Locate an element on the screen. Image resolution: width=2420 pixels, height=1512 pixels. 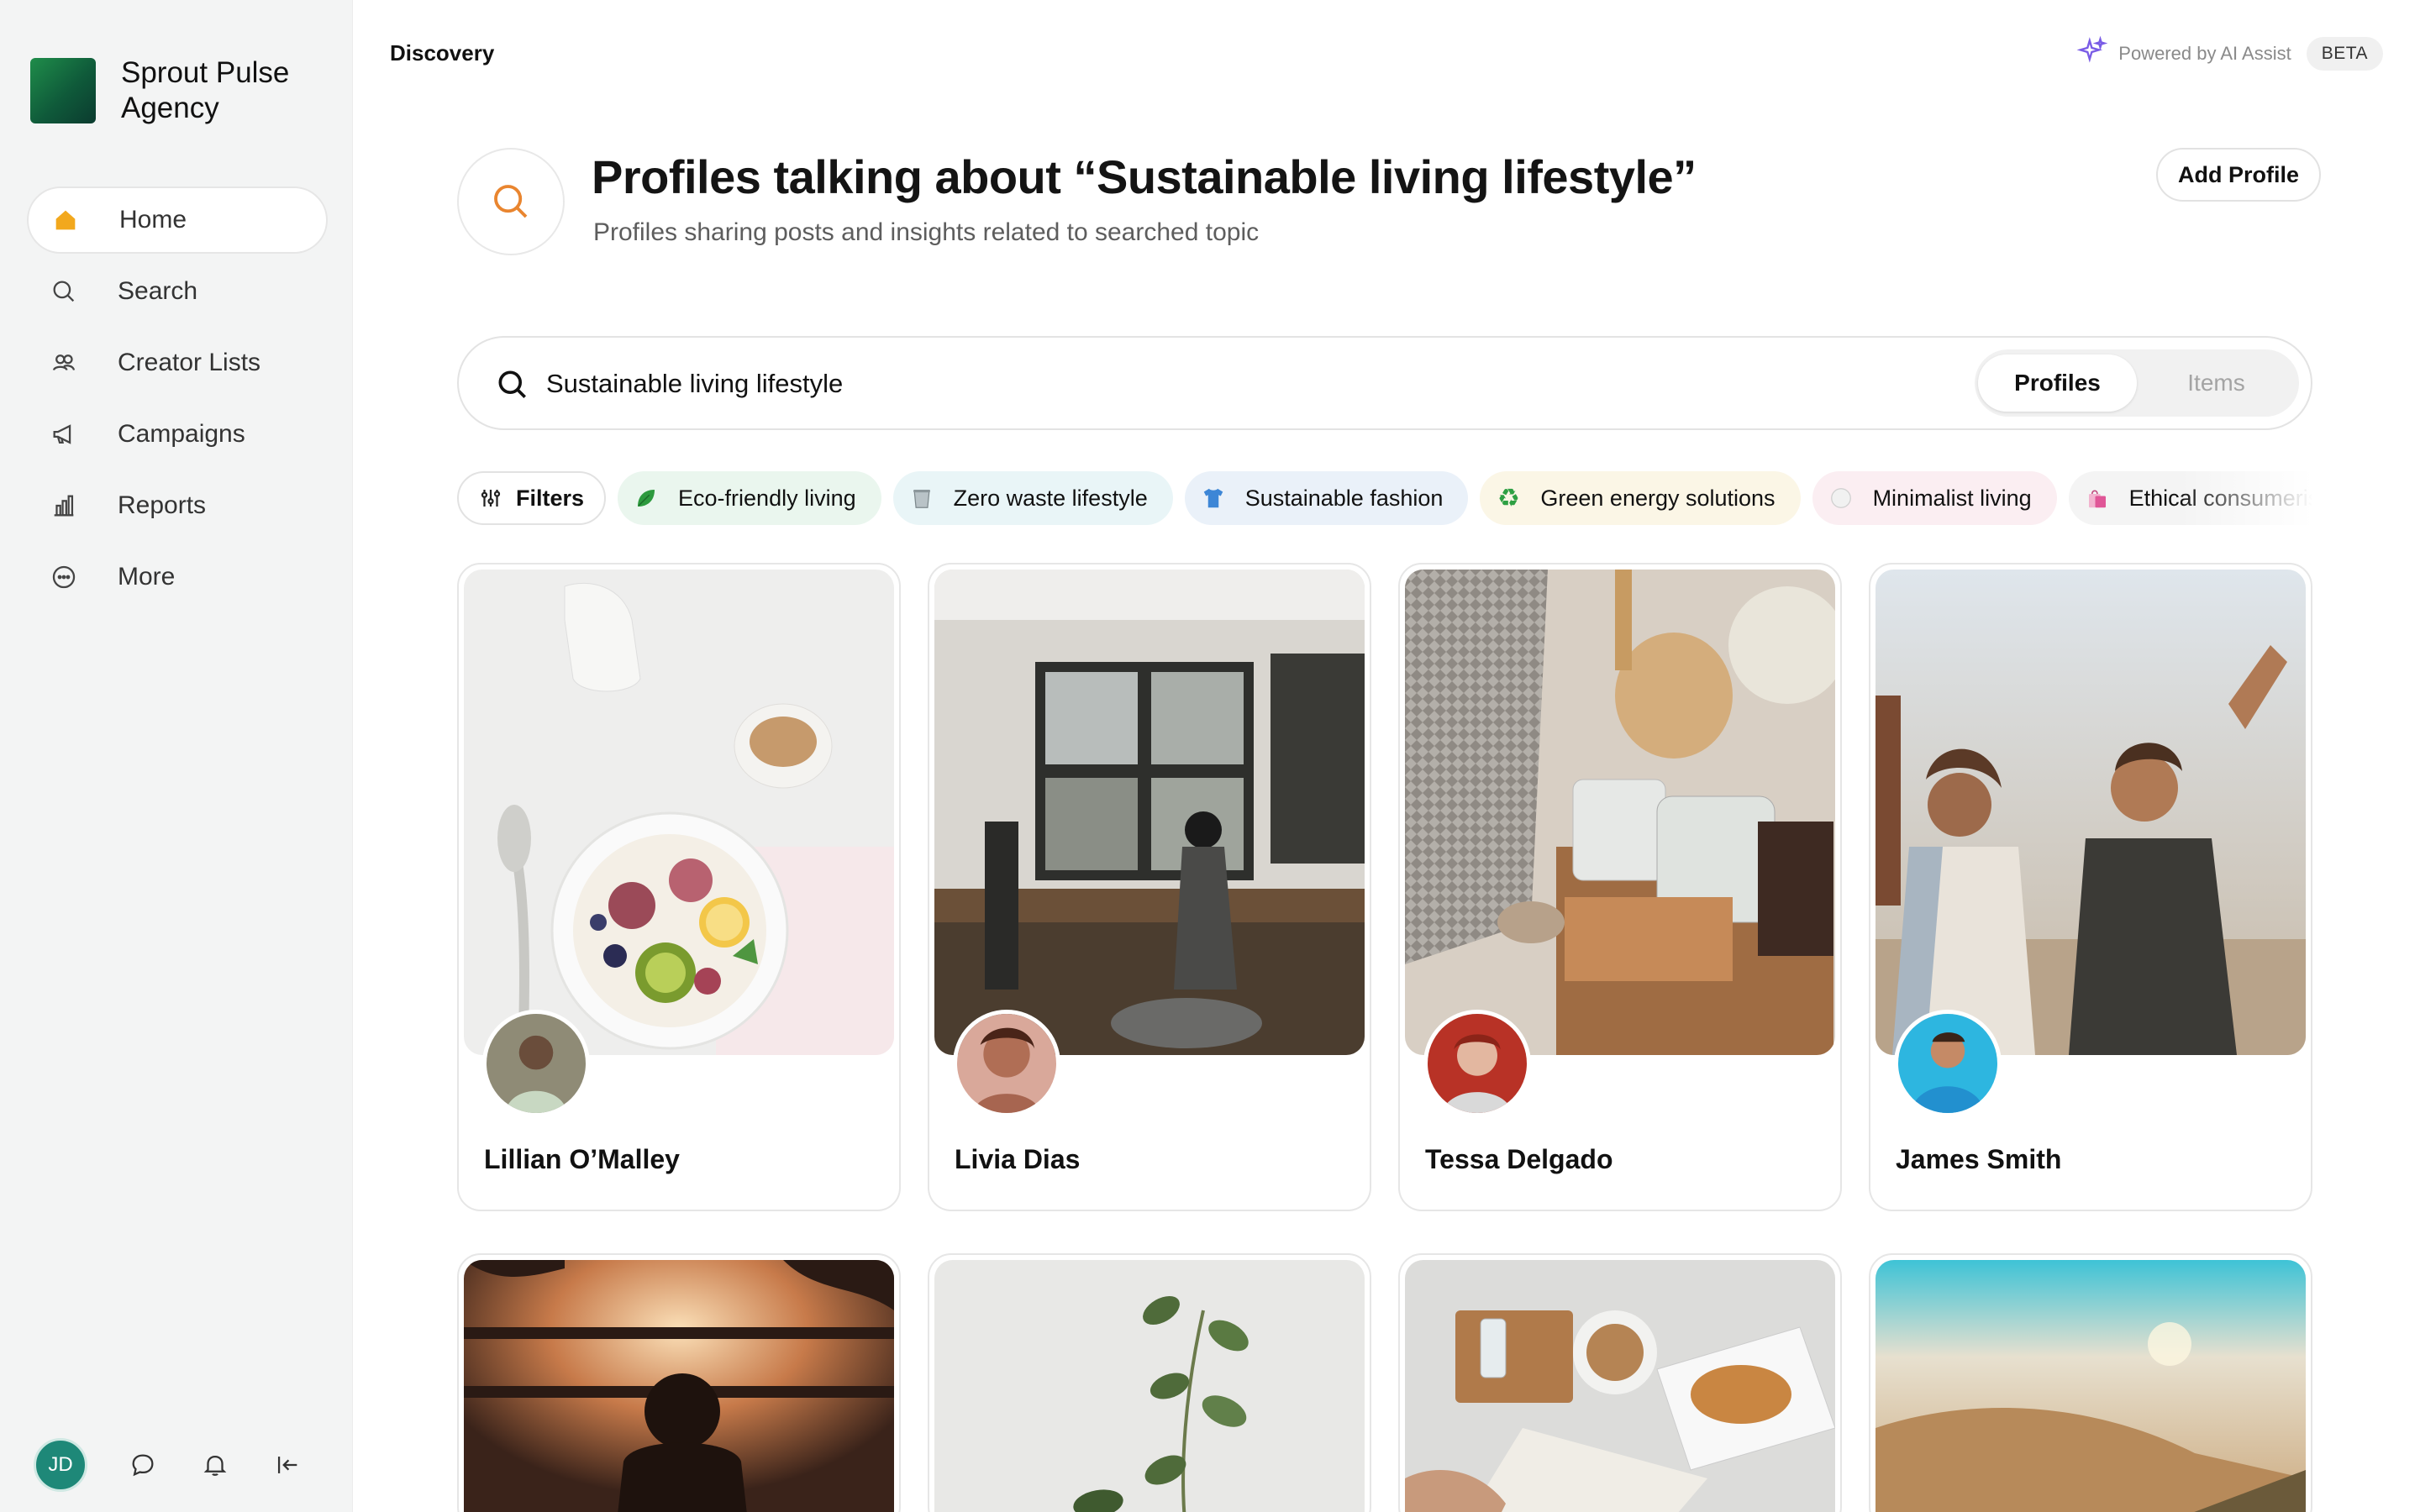
sidebar-item-creator-lists: Creator Lists is located at coordinates (177, 362).